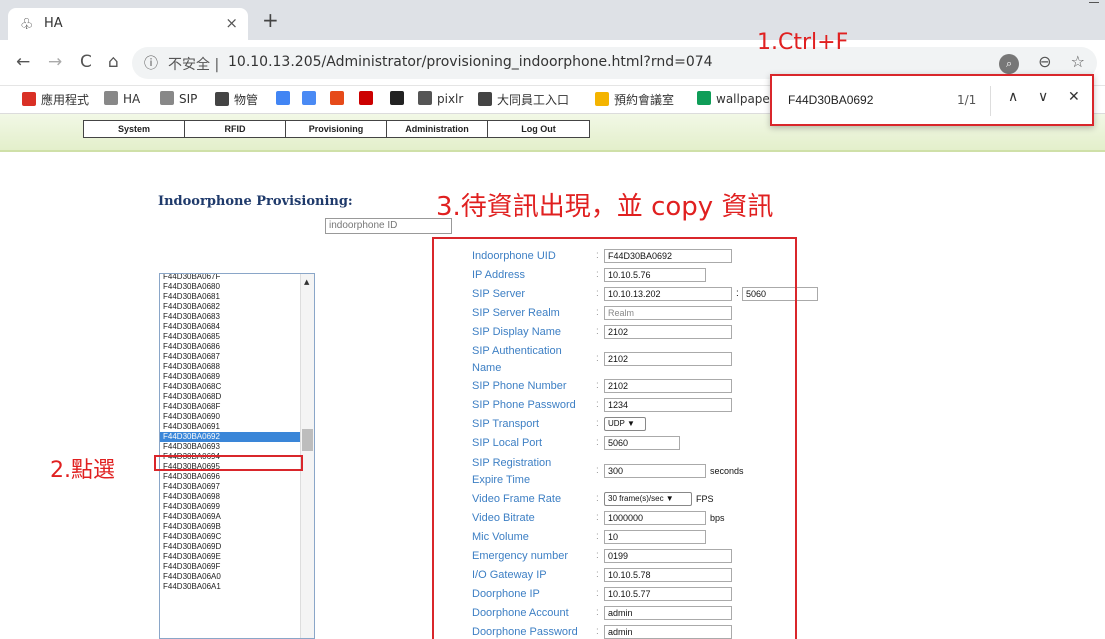 This screenshot has width=1105, height=639. Describe the element at coordinates (151, 63) in the screenshot. I see `info-icon: ⓘ` at that location.